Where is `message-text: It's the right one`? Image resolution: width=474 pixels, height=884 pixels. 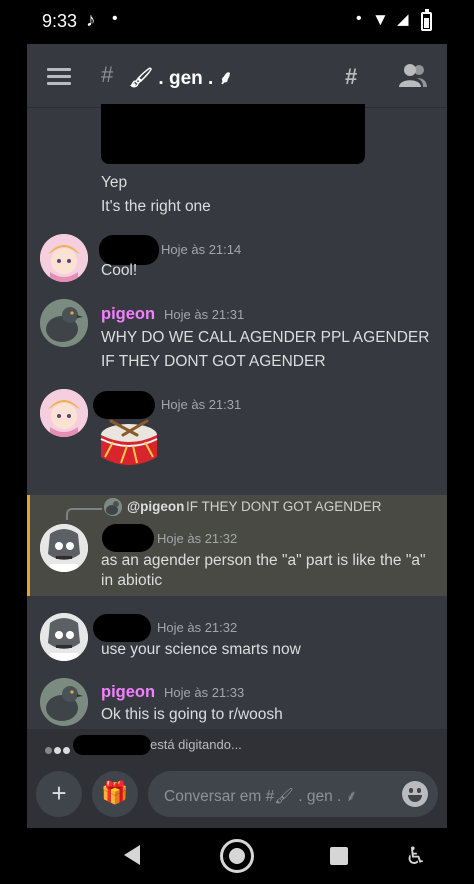 message-text: It's the right one is located at coordinates (156, 206).